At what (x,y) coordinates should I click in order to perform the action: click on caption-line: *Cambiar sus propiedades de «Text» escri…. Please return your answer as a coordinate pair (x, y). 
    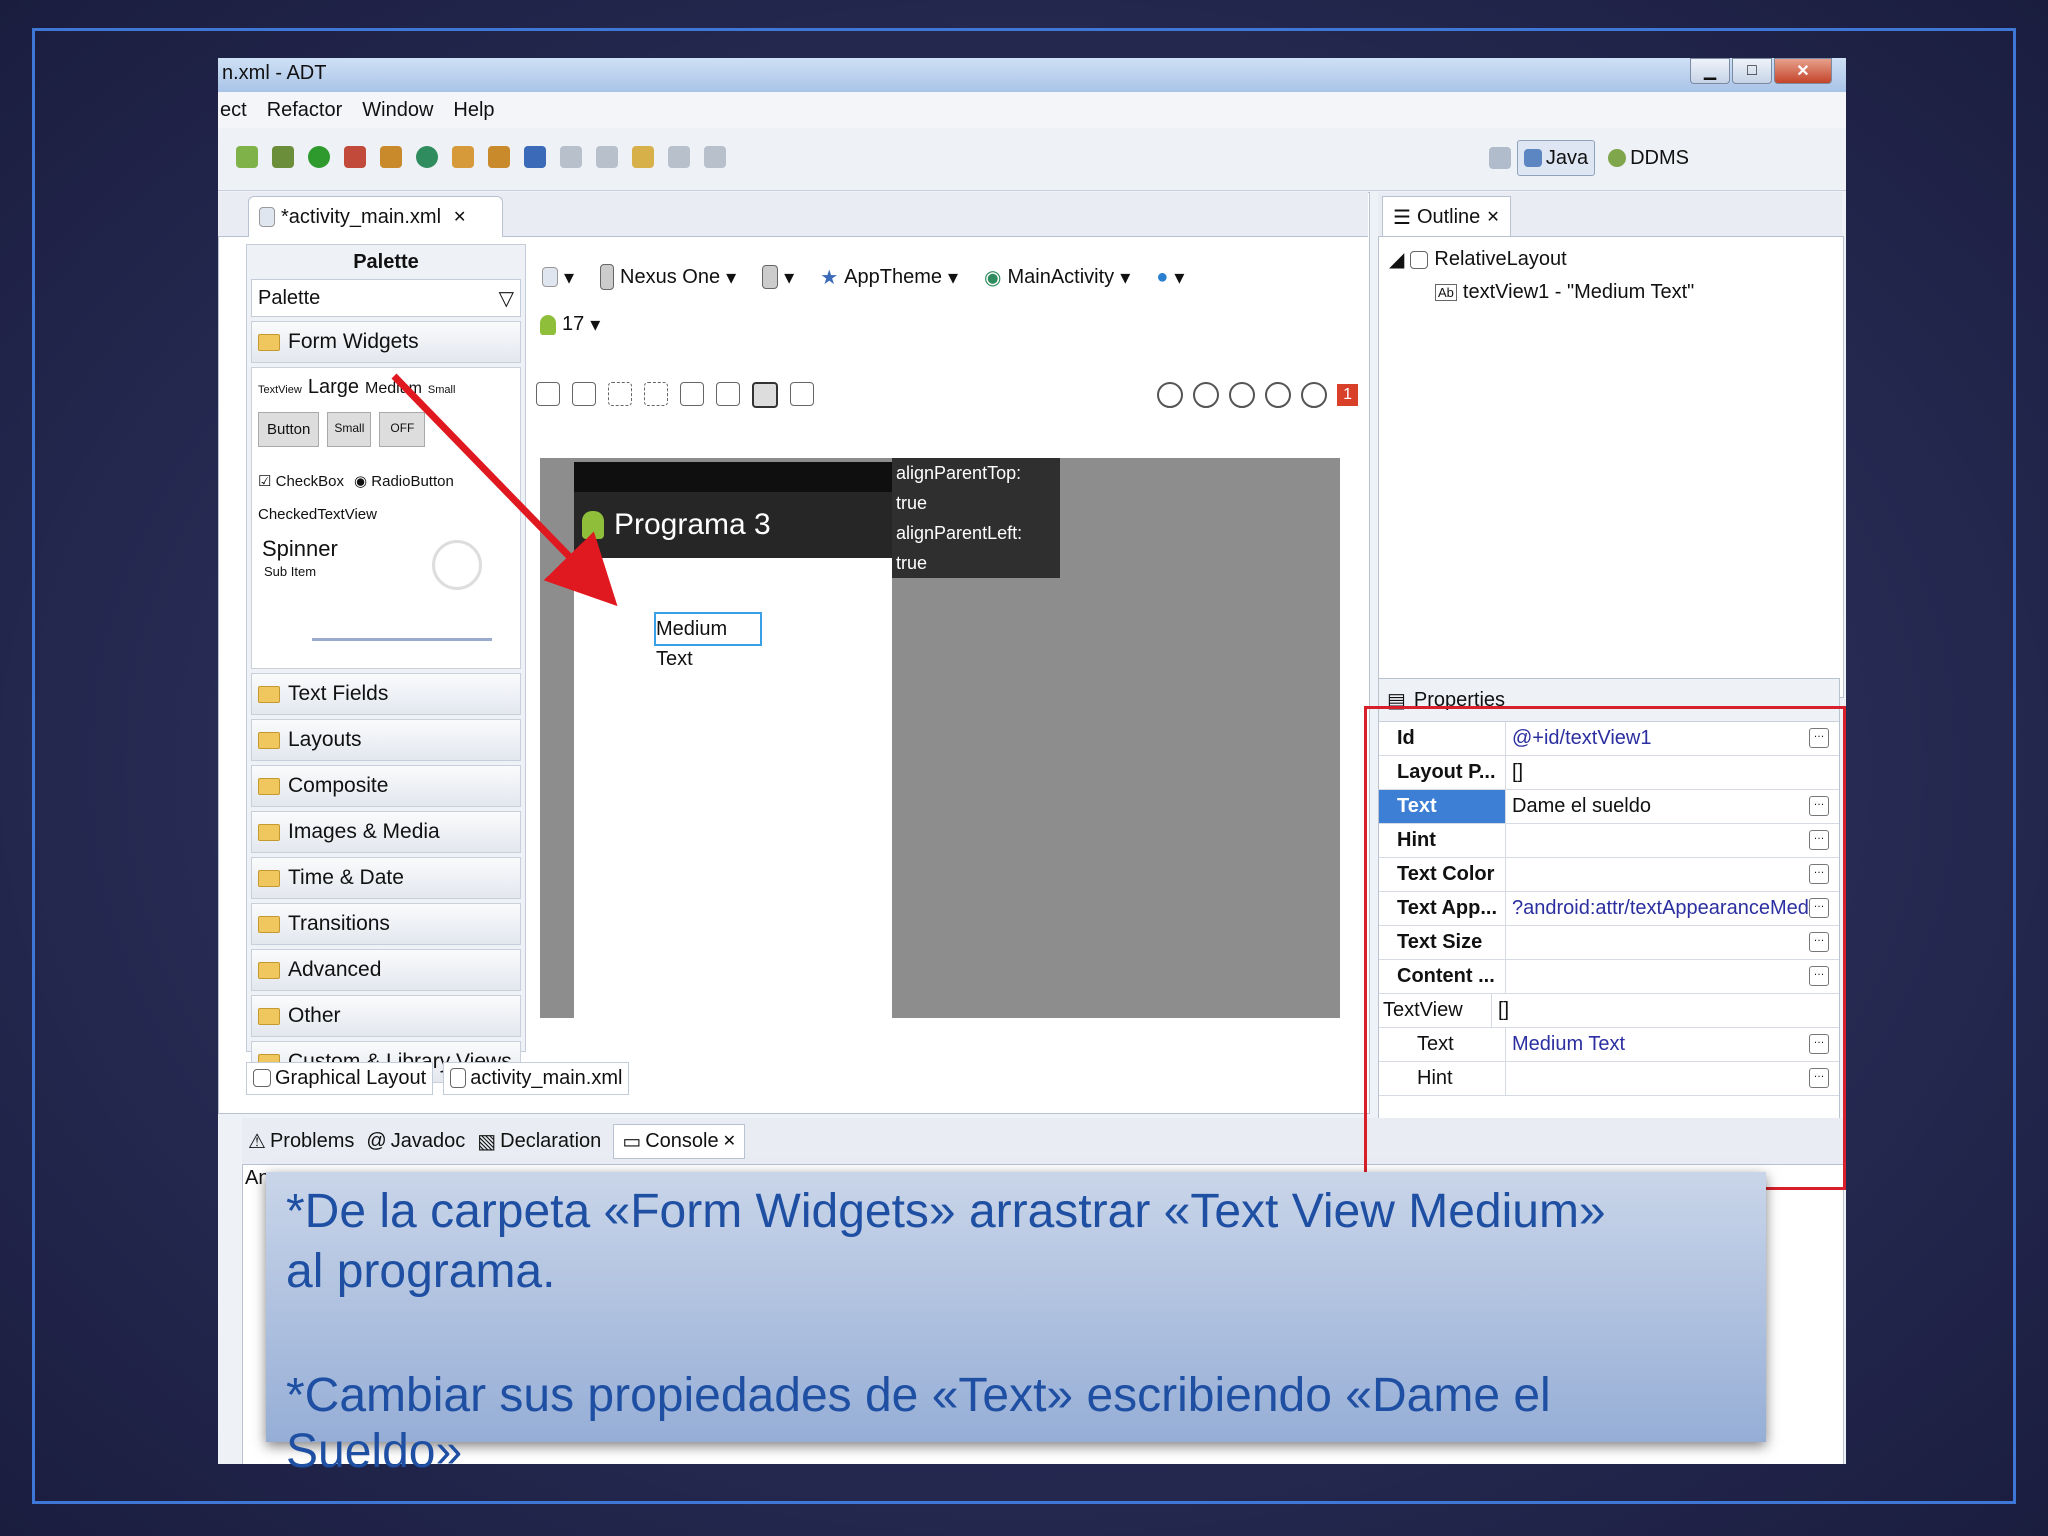
    Looking at the image, I should click on (918, 1395).